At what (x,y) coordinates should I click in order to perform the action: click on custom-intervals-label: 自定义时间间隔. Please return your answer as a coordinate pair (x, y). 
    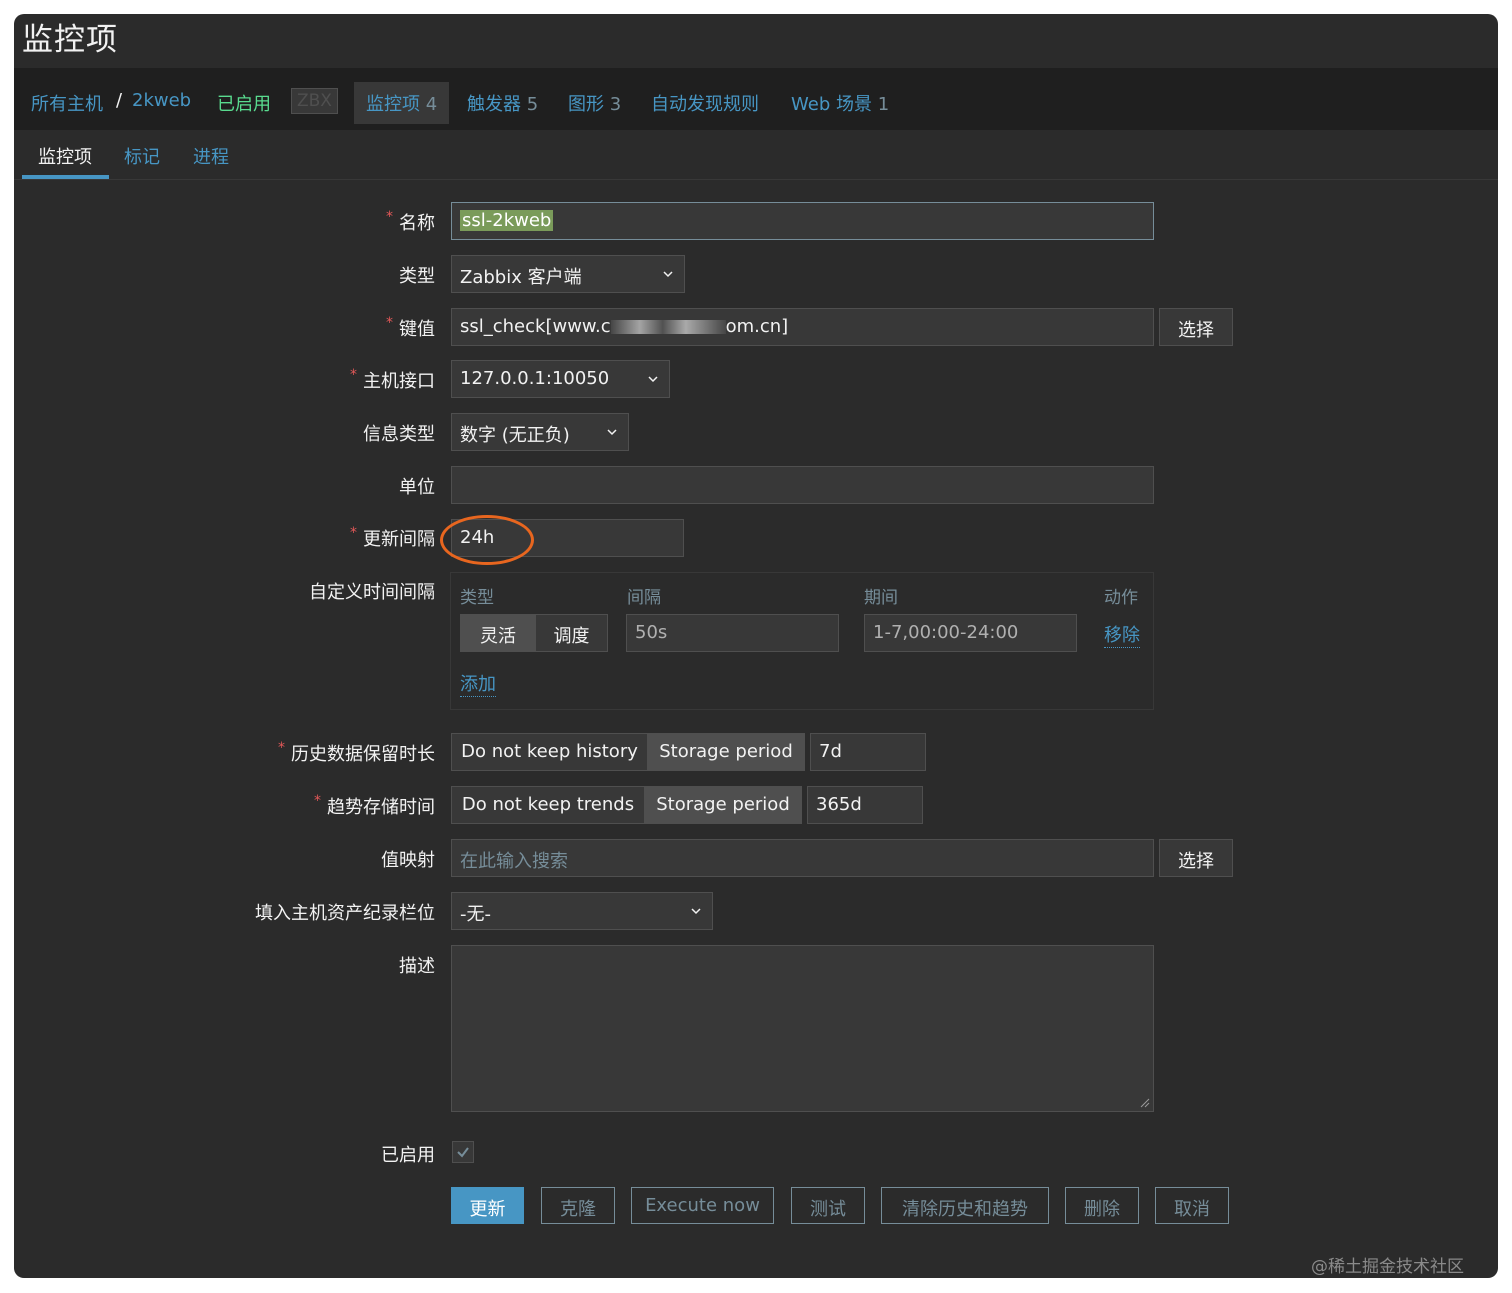
    Looking at the image, I should click on (372, 592).